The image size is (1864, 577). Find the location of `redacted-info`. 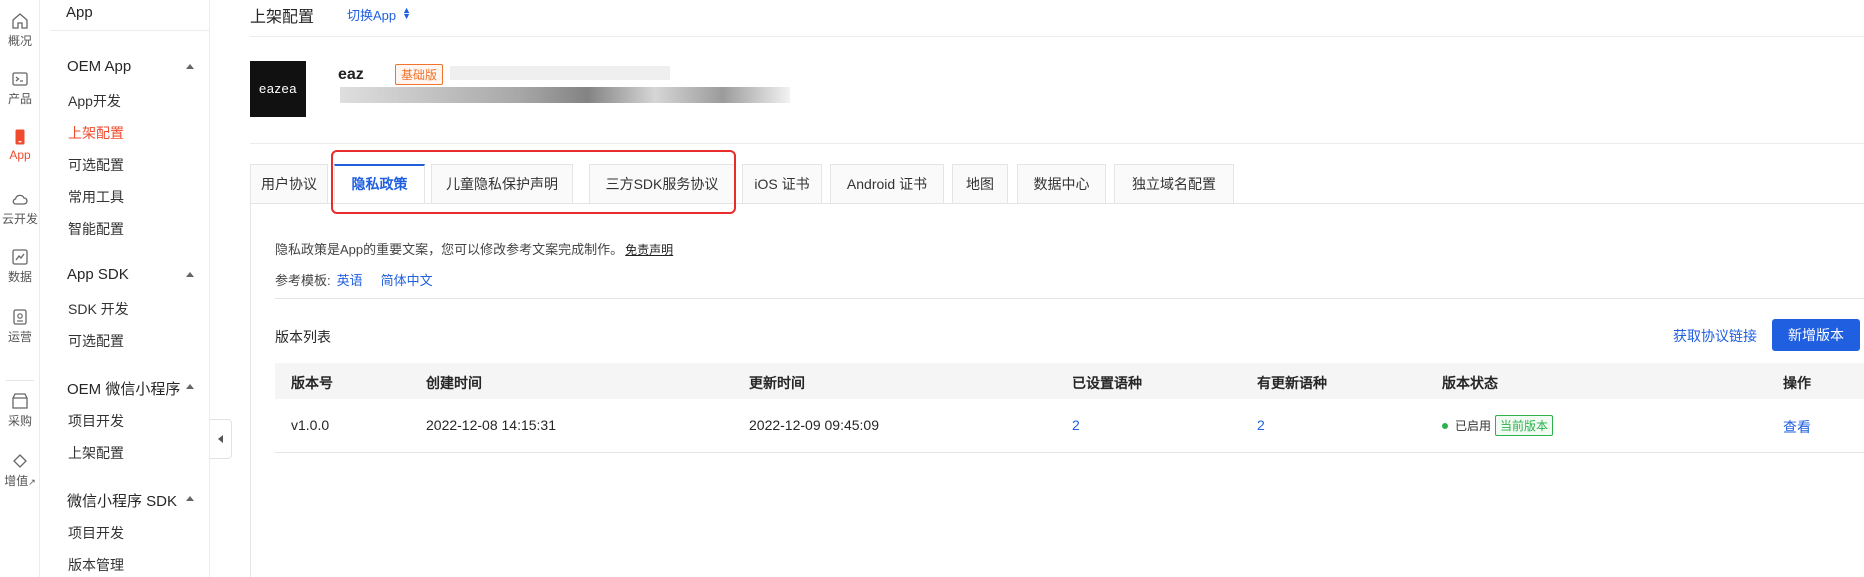

redacted-info is located at coordinates (565, 95).